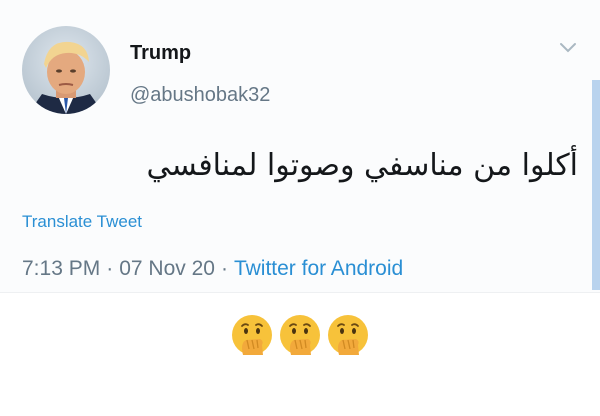 The width and height of the screenshot is (600, 416). I want to click on emoji-row, so click(300, 336).